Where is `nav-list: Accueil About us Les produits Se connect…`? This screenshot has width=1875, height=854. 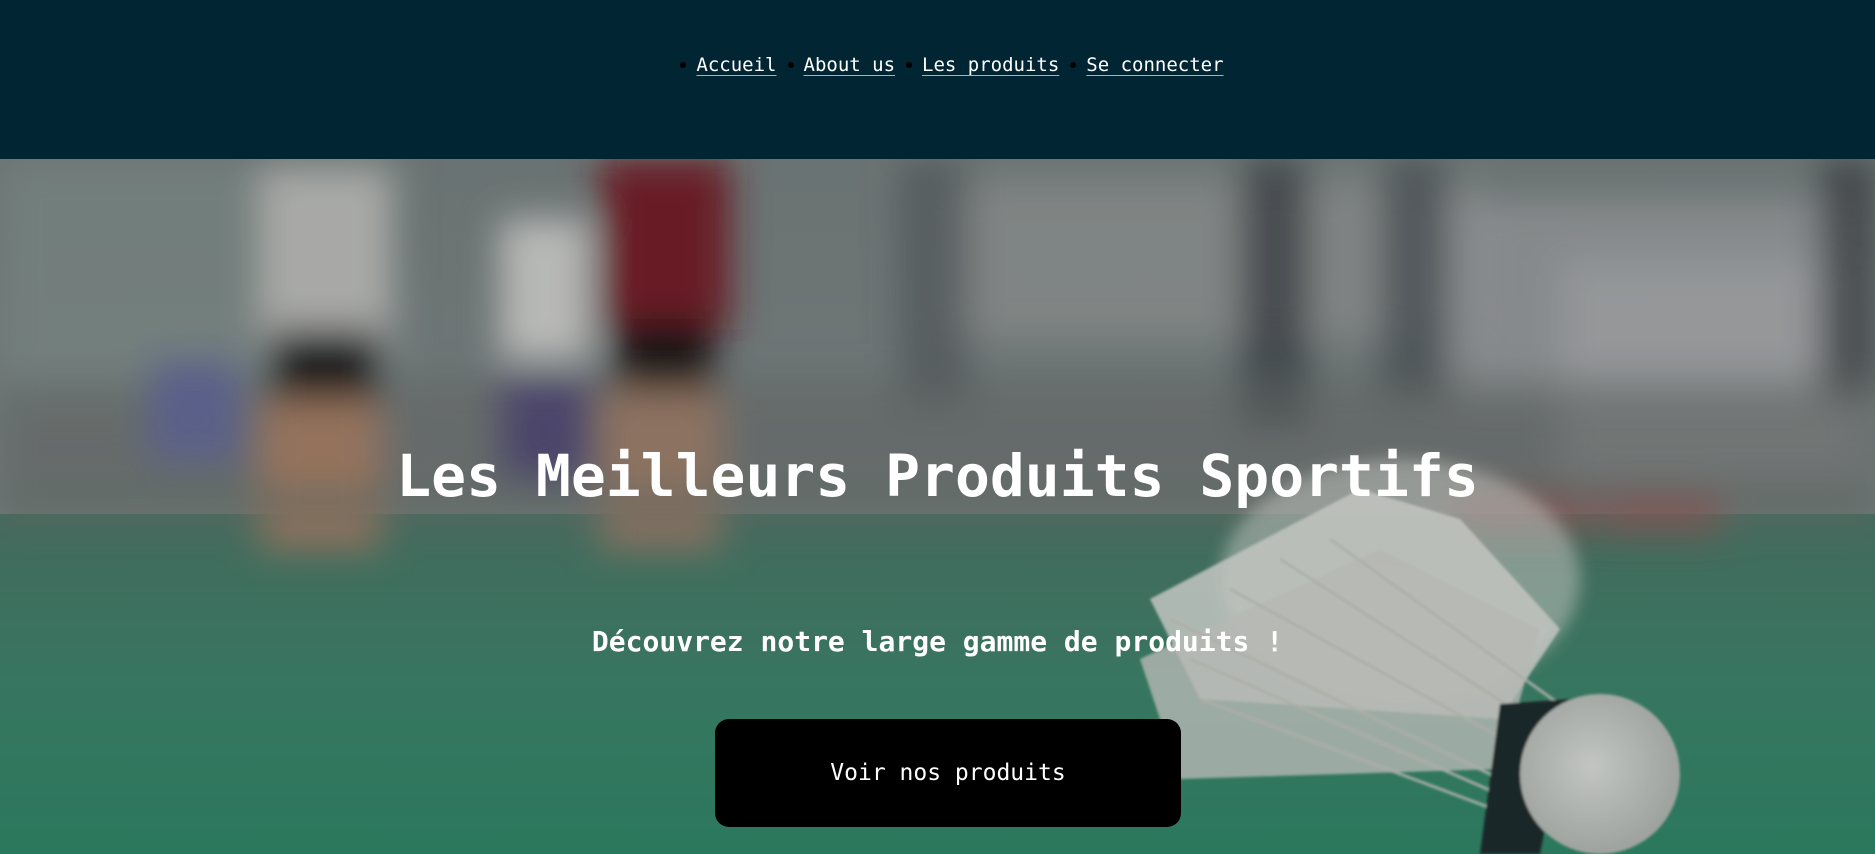
nav-list: Accueil About us Les produits Se connect… is located at coordinates (937, 65).